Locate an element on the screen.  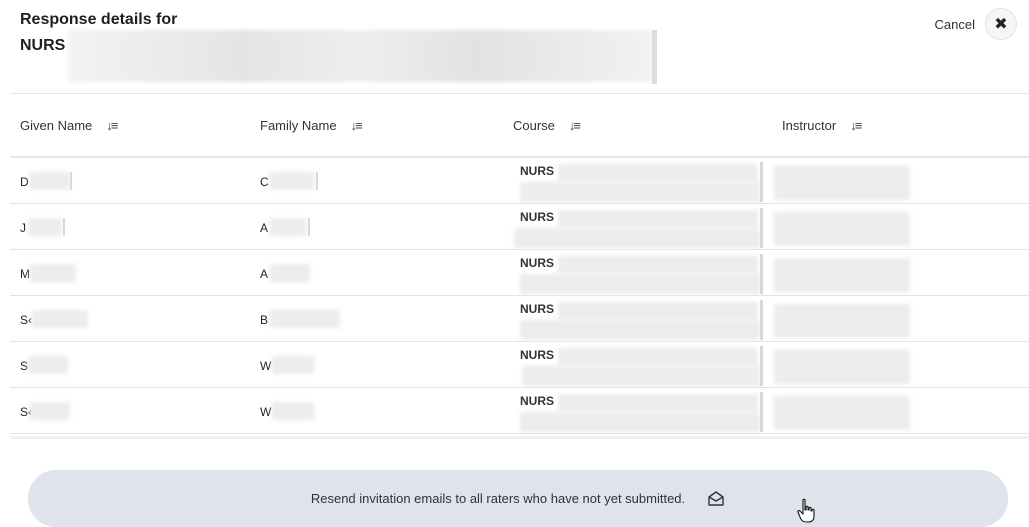
column-label: Instructor is located at coordinates (809, 125).